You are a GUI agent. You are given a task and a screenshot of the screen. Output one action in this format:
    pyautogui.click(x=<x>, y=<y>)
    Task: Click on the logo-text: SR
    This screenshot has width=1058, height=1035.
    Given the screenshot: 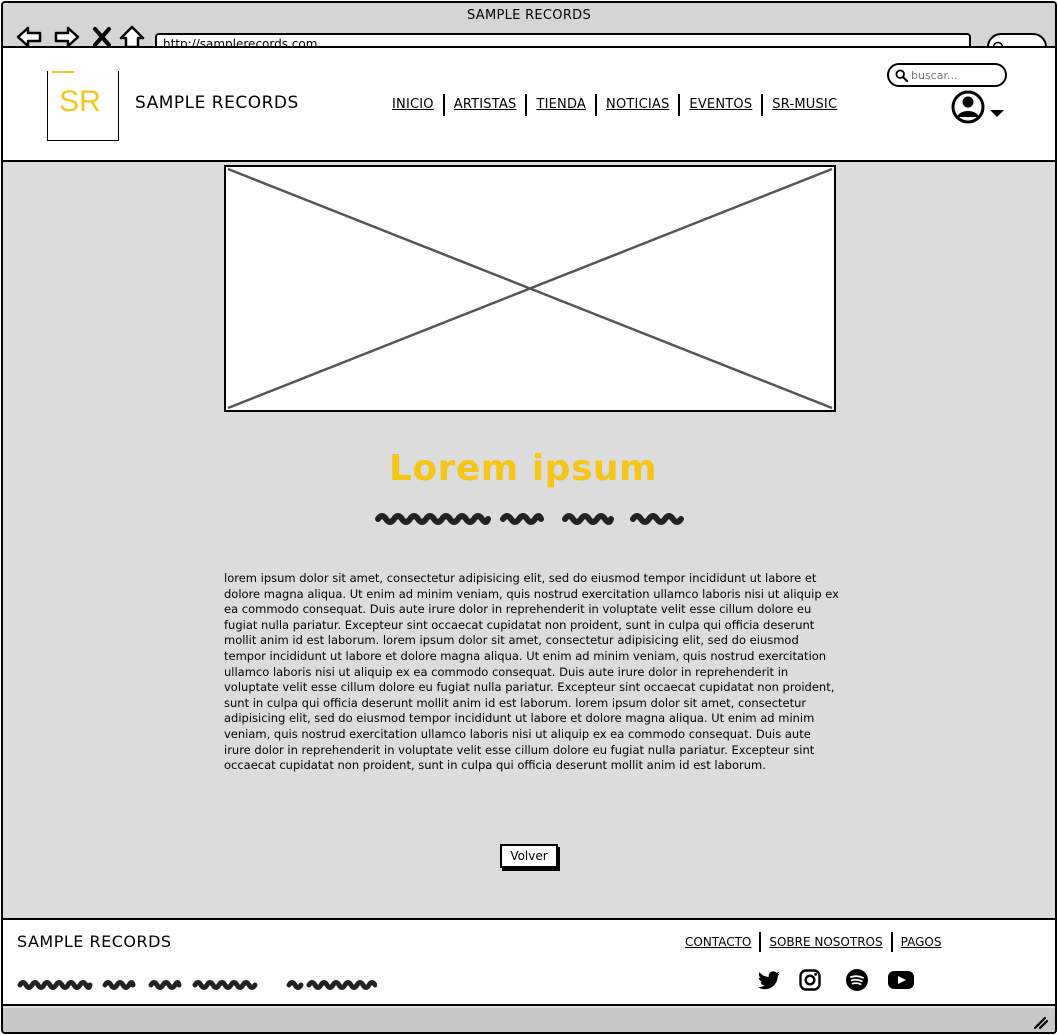 What is the action you would take?
    pyautogui.click(x=80, y=101)
    